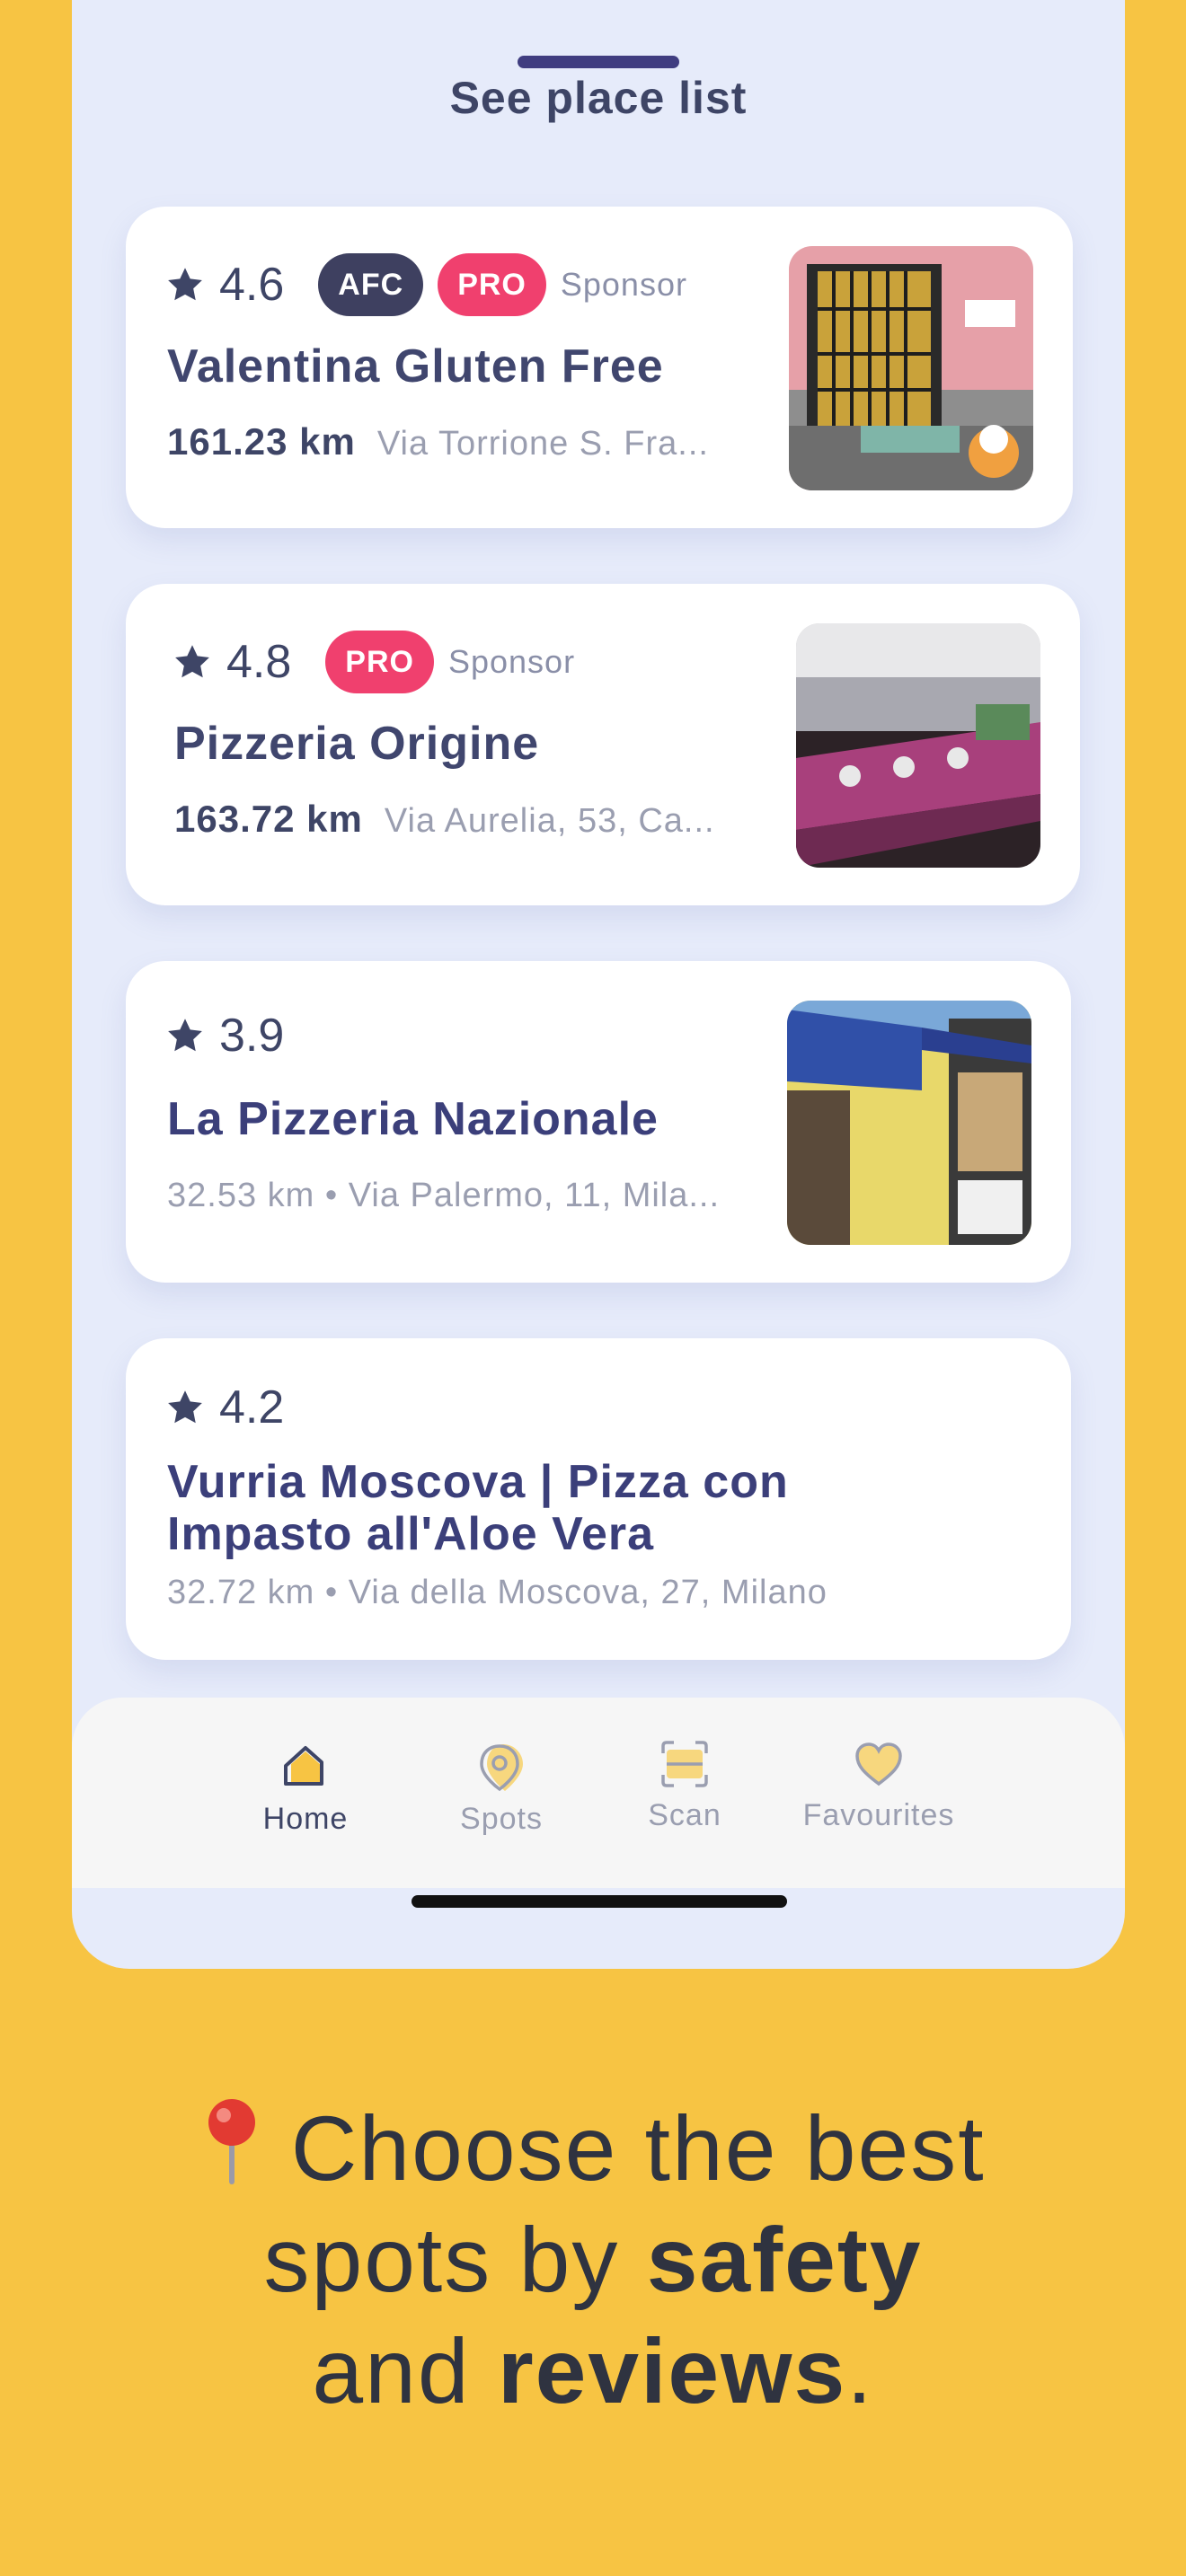  What do you see at coordinates (259, 662) in the screenshot?
I see `rating-value: 4.8` at bounding box center [259, 662].